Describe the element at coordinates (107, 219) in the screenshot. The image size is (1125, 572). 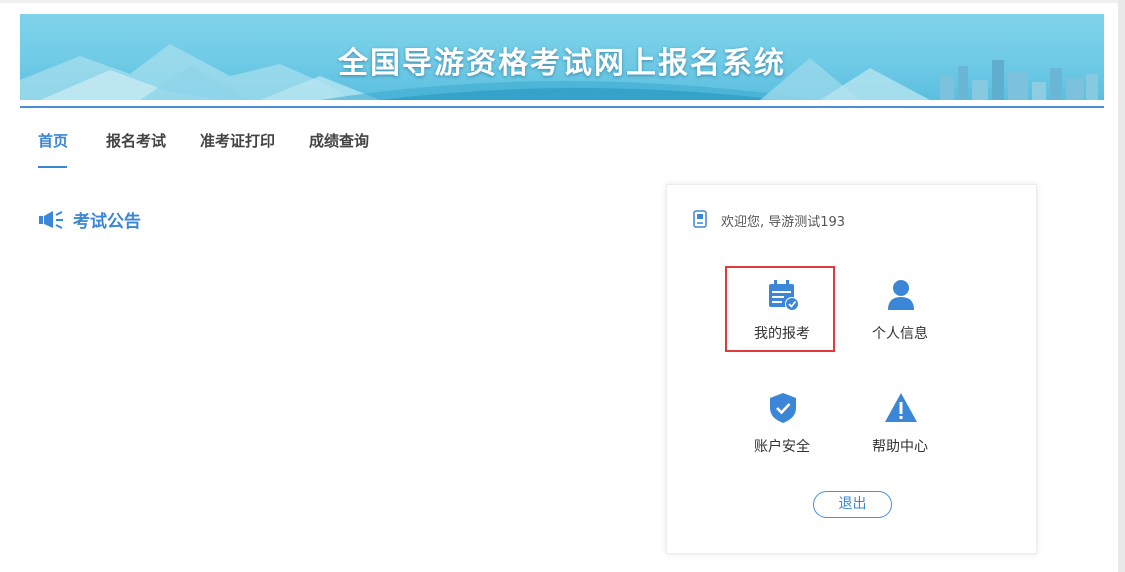
I see `exam-notice-label: 考试公告` at that location.